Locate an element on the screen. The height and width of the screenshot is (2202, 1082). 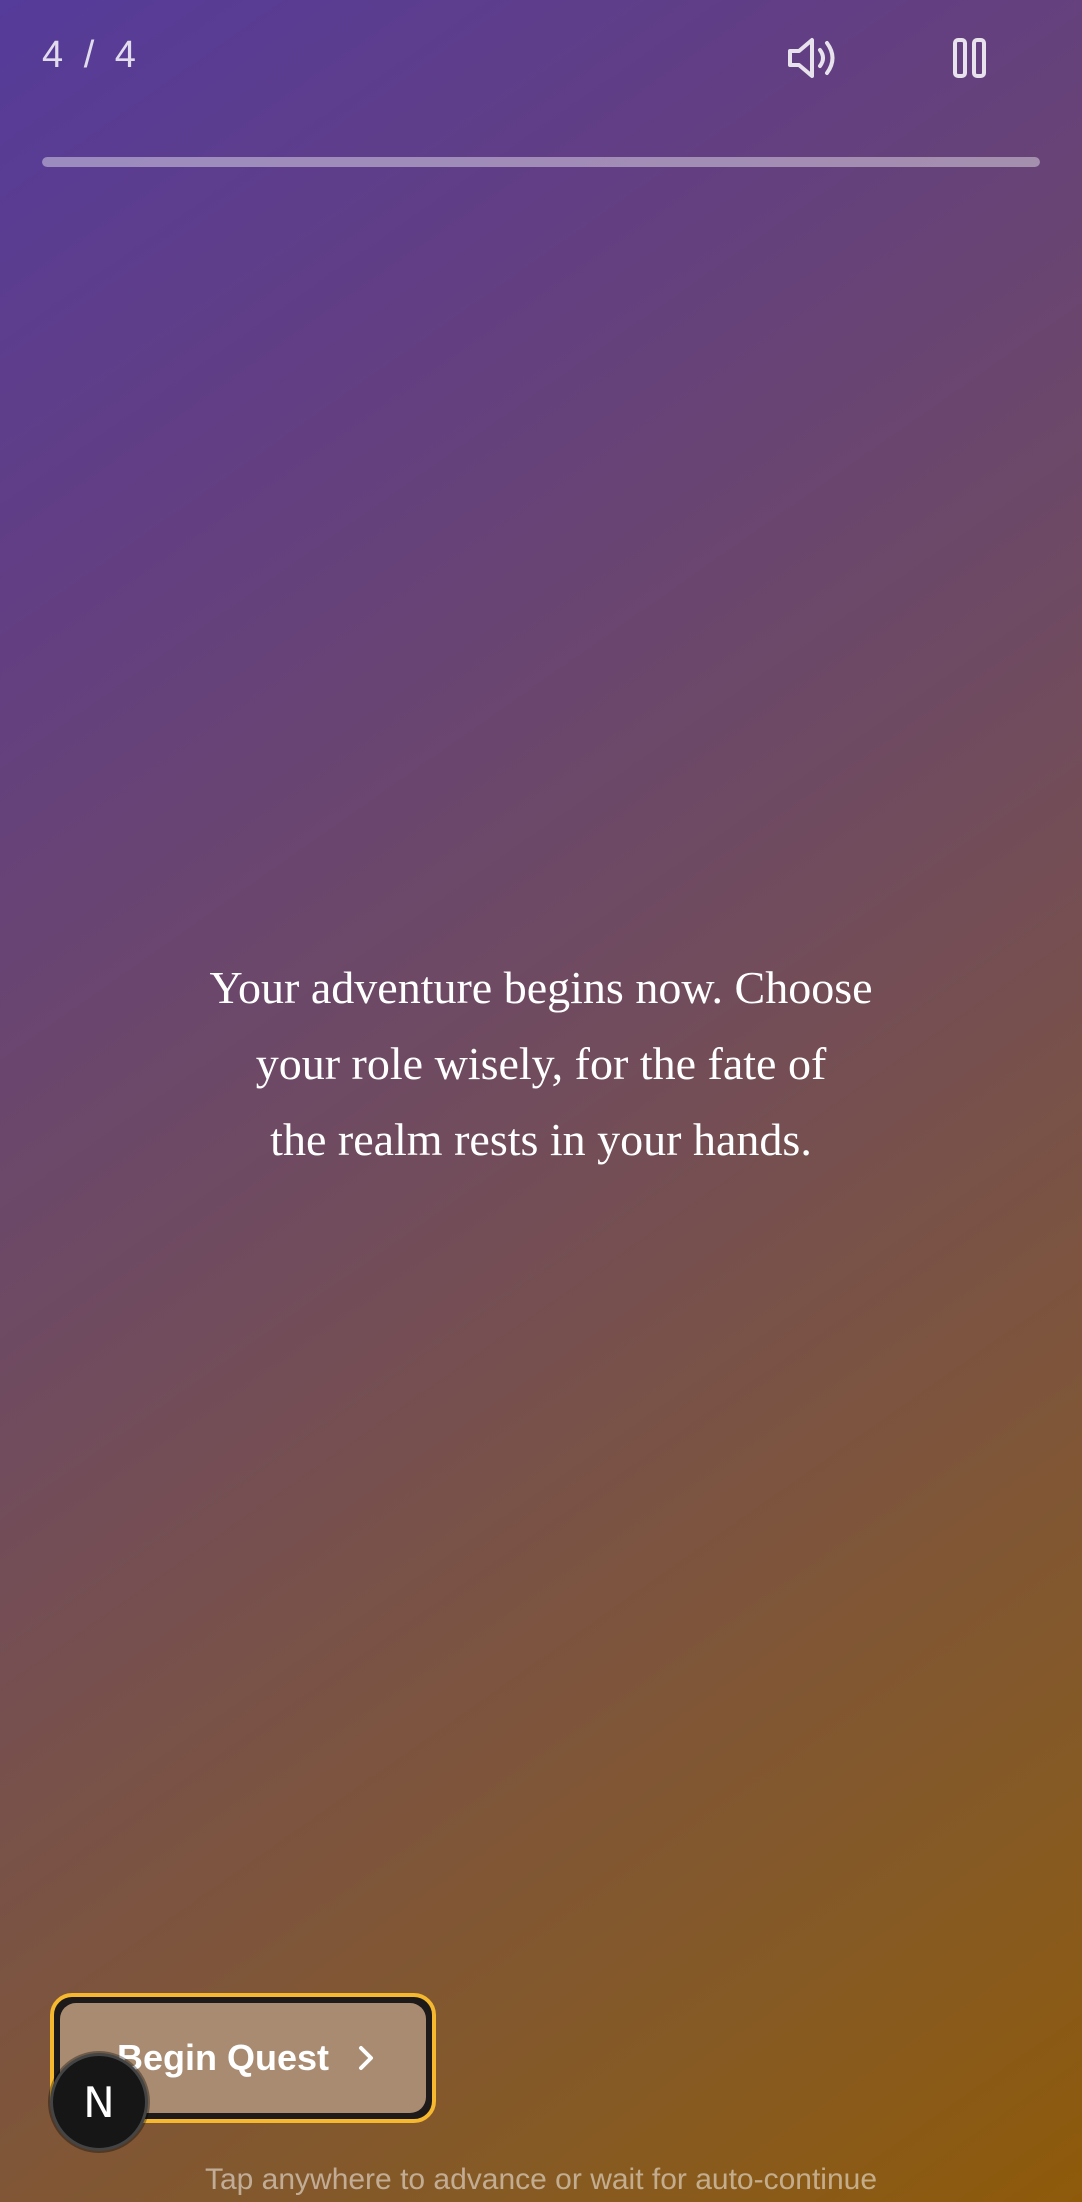
begin-quest-label: Begin Quest is located at coordinates (223, 2057).